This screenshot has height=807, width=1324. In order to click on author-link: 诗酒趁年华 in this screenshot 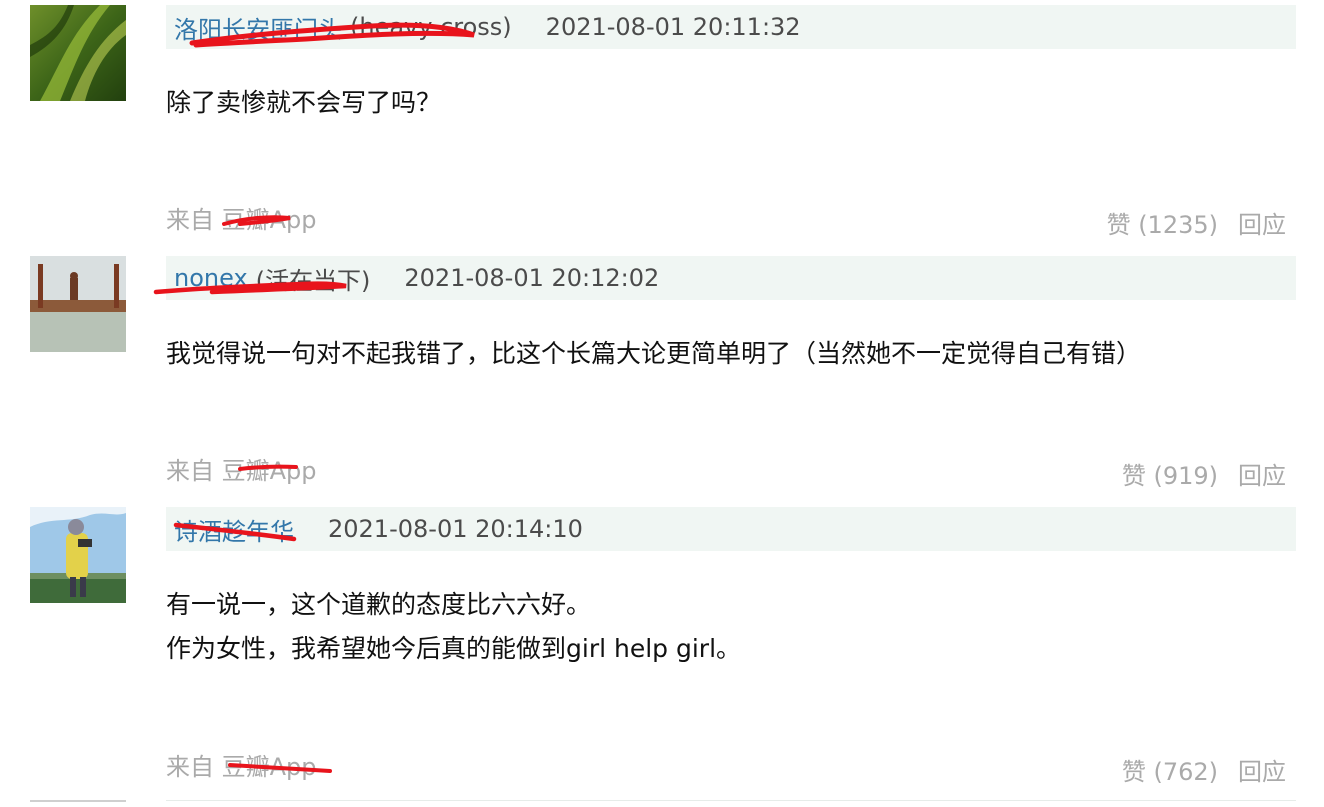, I will do `click(234, 529)`.